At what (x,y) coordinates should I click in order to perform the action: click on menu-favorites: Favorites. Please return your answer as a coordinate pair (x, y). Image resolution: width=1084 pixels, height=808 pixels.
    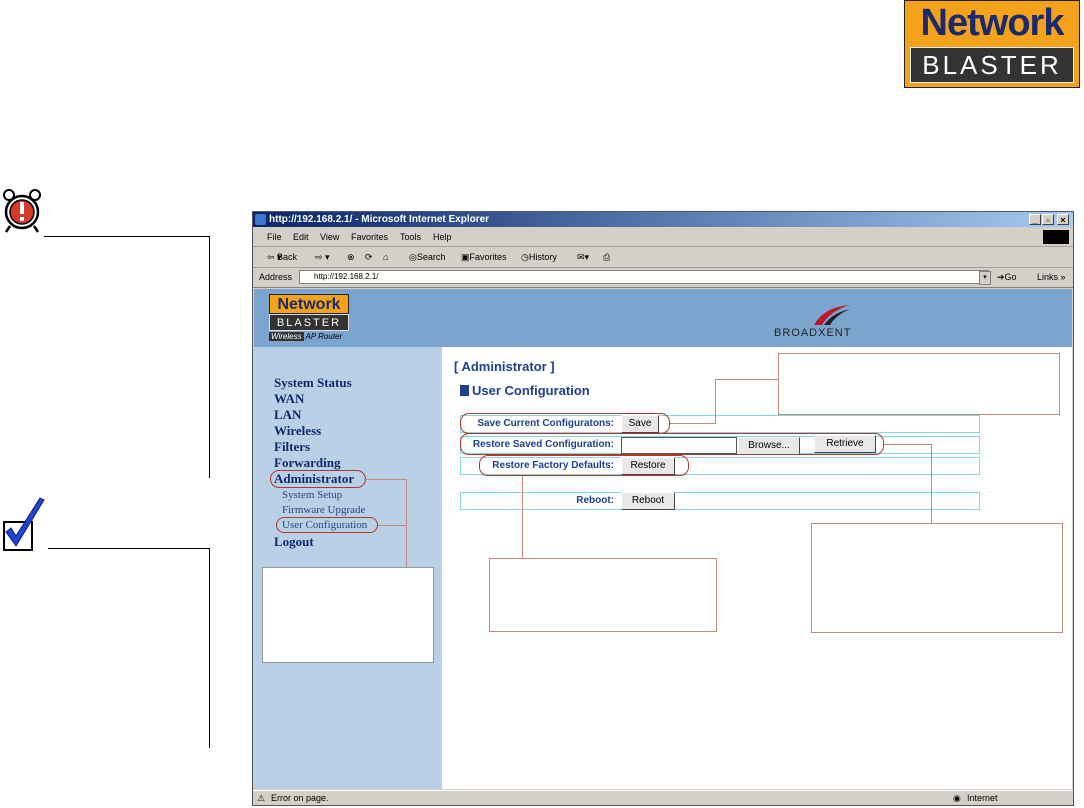
    Looking at the image, I should click on (369, 237).